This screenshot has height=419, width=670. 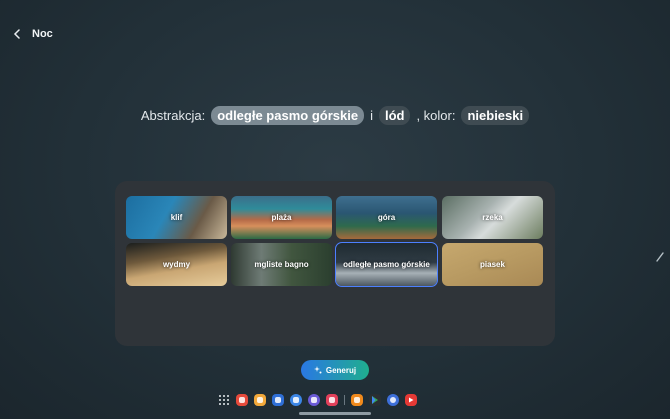 I want to click on tile-label: góra, so click(x=386, y=217).